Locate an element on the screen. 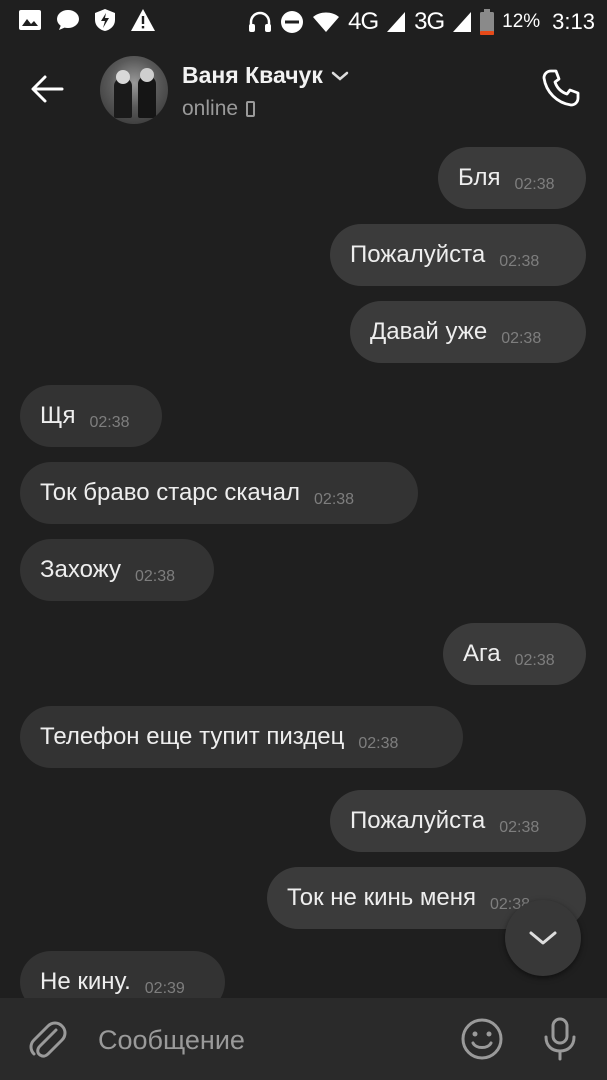 Image resolution: width=607 pixels, height=1080 pixels. clock: 3:13 is located at coordinates (573, 21).